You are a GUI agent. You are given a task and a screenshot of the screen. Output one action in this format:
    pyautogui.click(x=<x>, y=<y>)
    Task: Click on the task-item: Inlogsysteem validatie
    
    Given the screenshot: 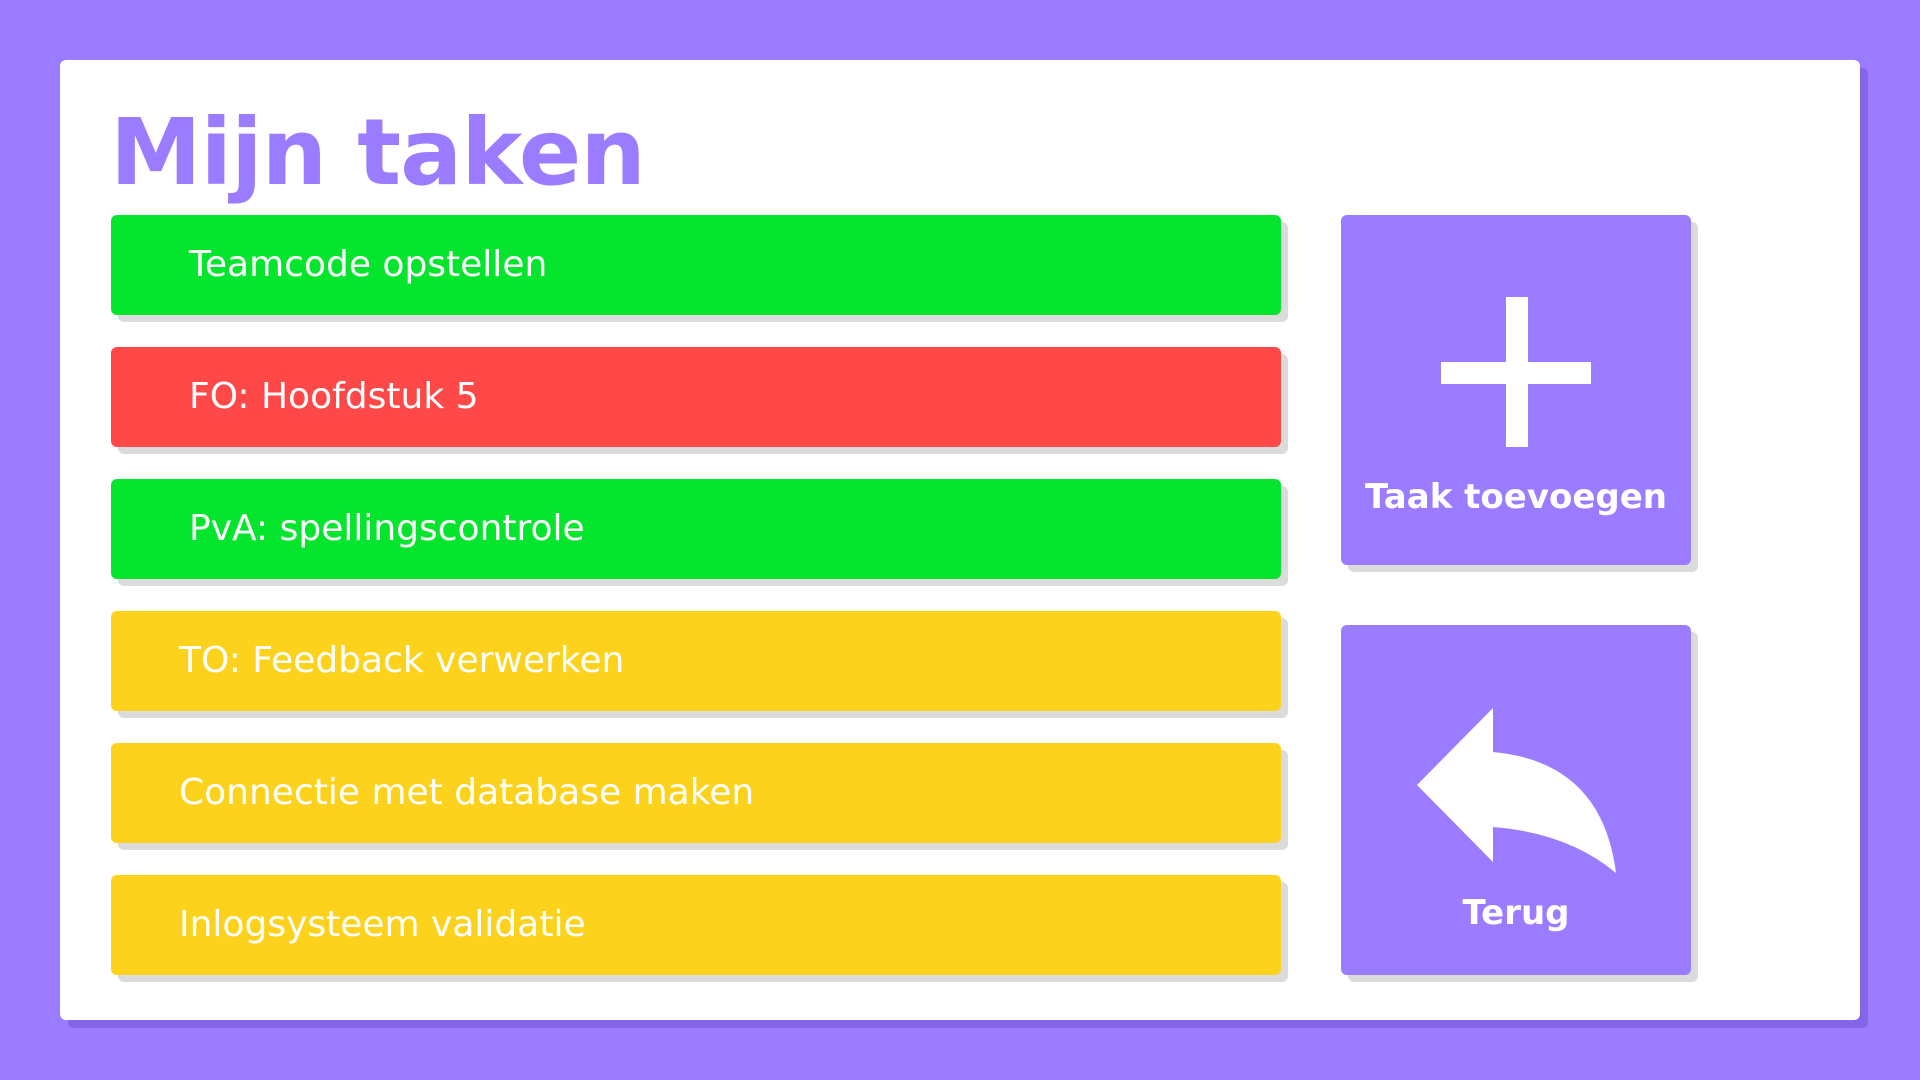 What is the action you would take?
    pyautogui.click(x=696, y=925)
    